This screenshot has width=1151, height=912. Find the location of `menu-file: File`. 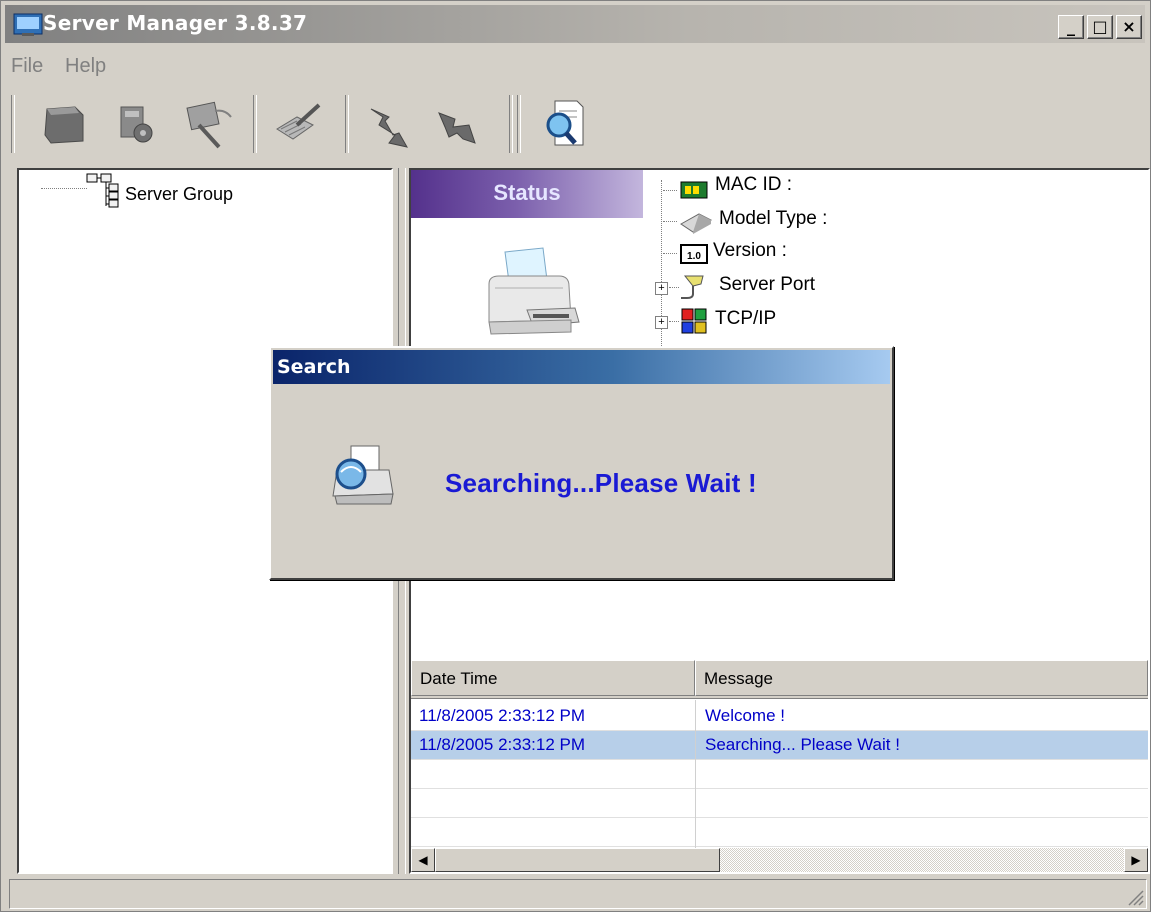

menu-file: File is located at coordinates (27, 66).